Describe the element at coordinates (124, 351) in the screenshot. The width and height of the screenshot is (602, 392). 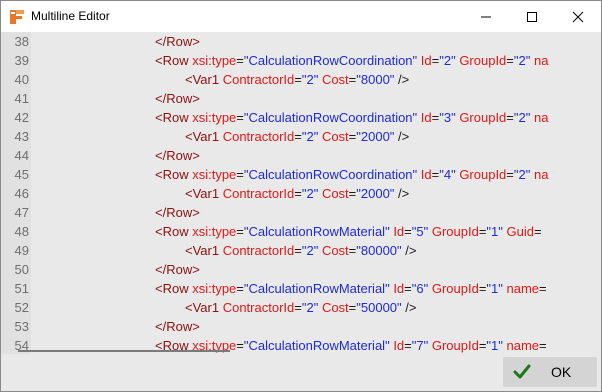
I see `horizontal-scrollbar` at that location.